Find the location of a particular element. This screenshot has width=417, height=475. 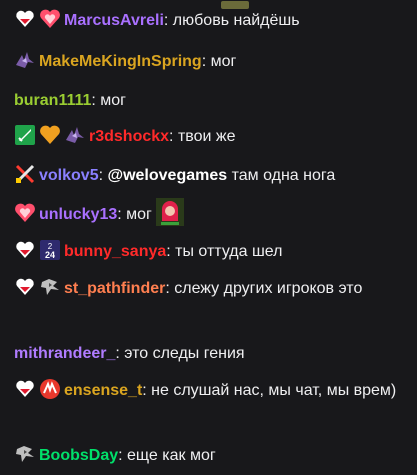

chat-message: unlucky13: мог is located at coordinates (212, 213).